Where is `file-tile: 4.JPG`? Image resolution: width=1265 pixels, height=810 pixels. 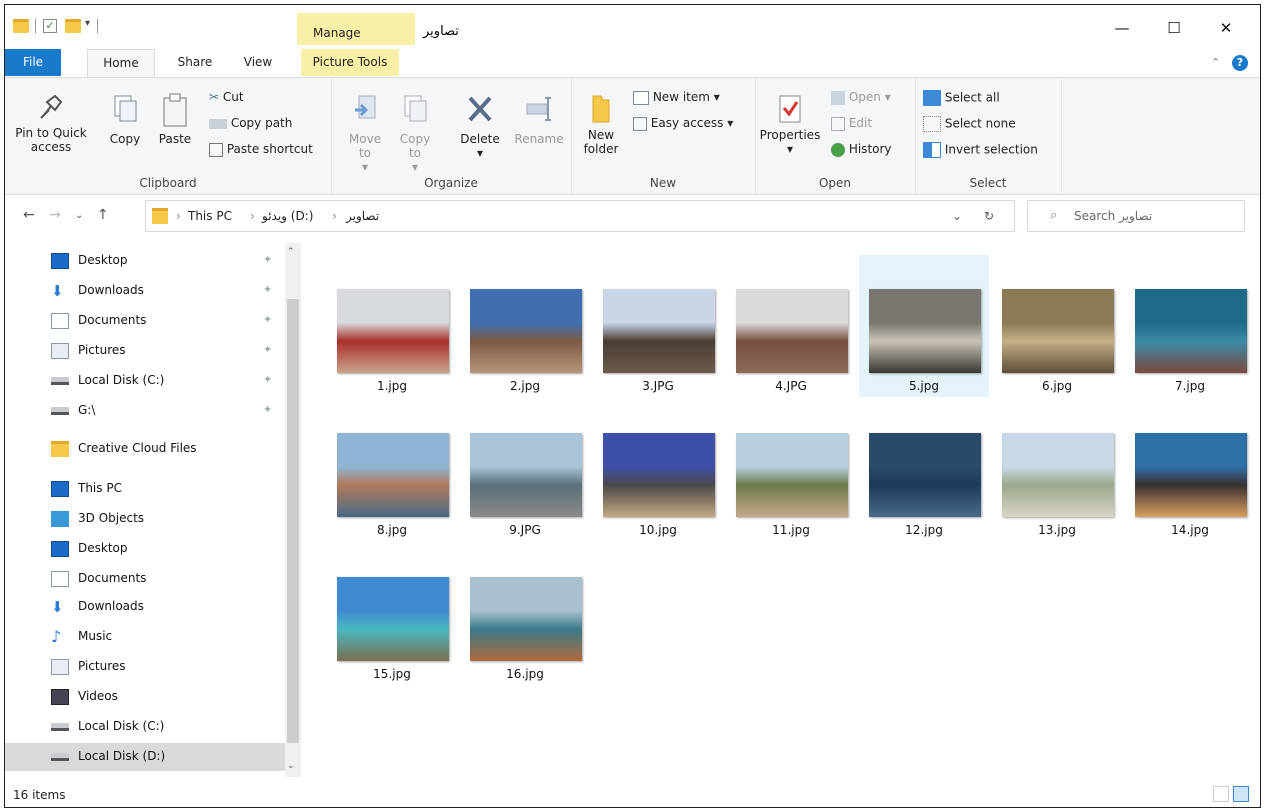
file-tile: 4.JPG is located at coordinates (791, 326).